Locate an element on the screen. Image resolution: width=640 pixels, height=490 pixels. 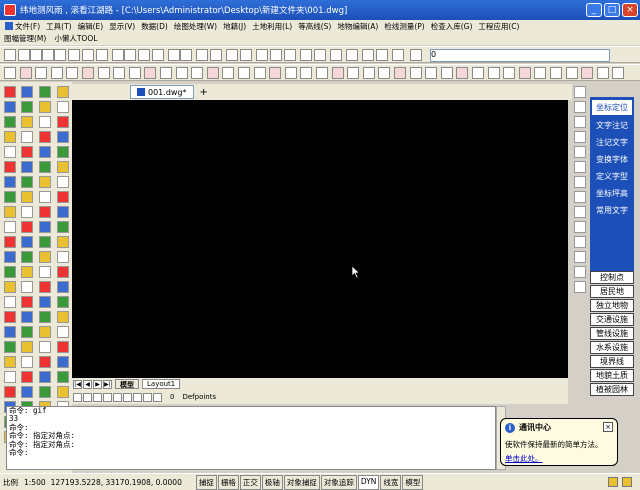
close-button: × is located at coordinates (630, 10).